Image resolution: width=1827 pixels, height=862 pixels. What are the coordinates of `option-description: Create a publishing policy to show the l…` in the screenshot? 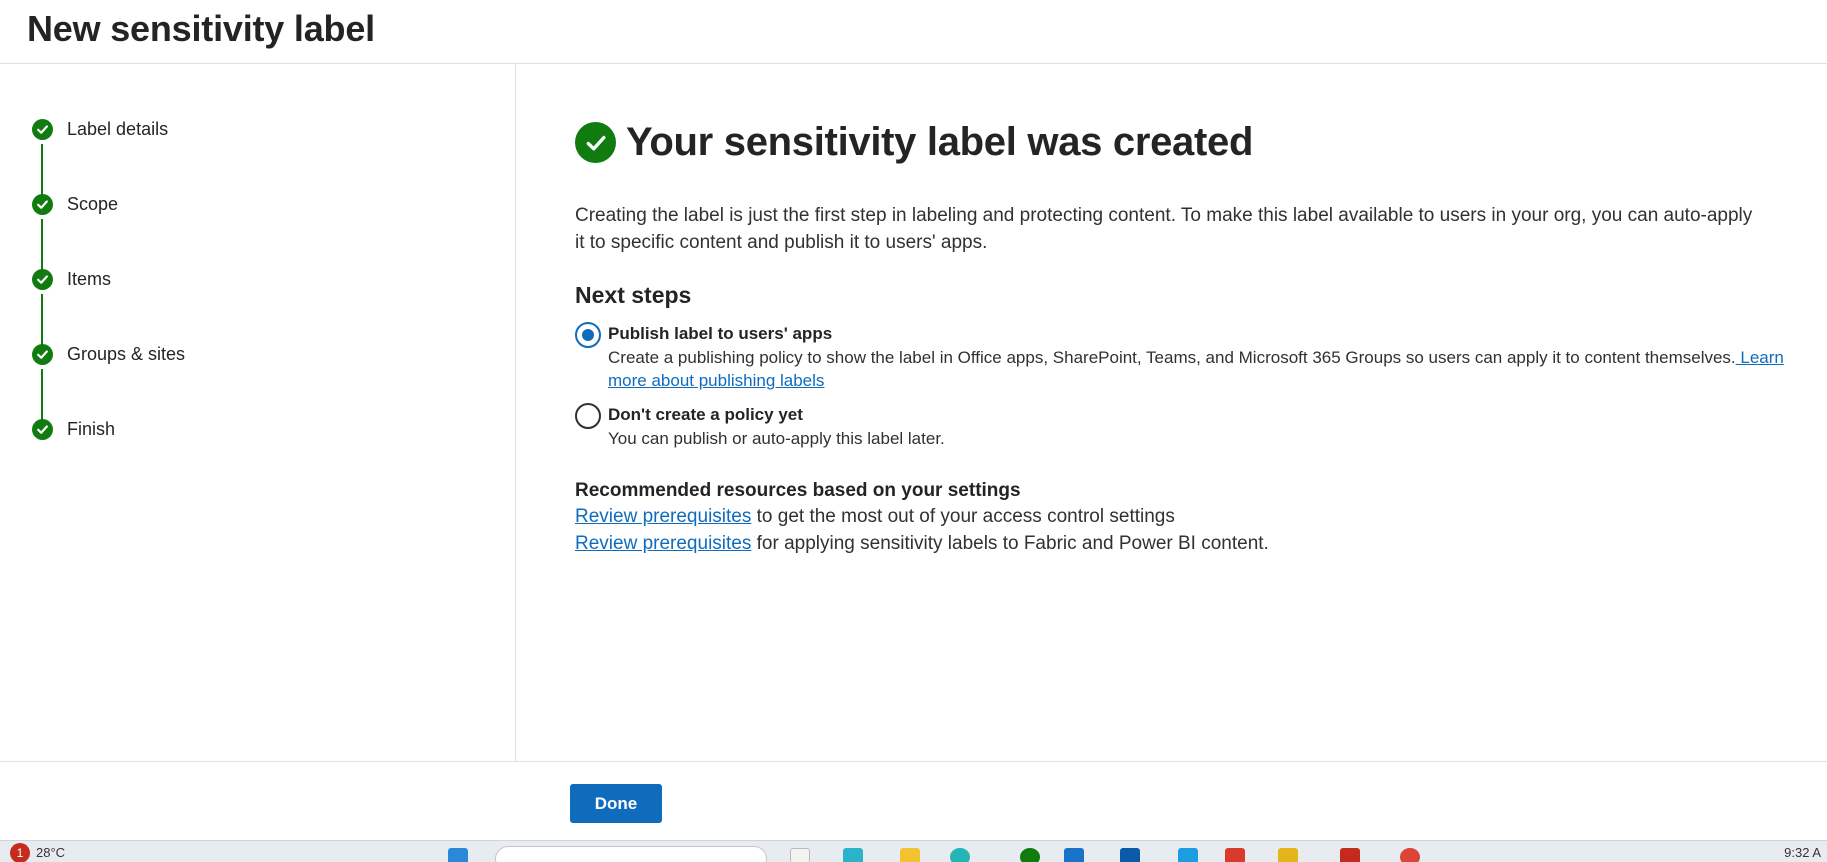 It's located at (1208, 369).